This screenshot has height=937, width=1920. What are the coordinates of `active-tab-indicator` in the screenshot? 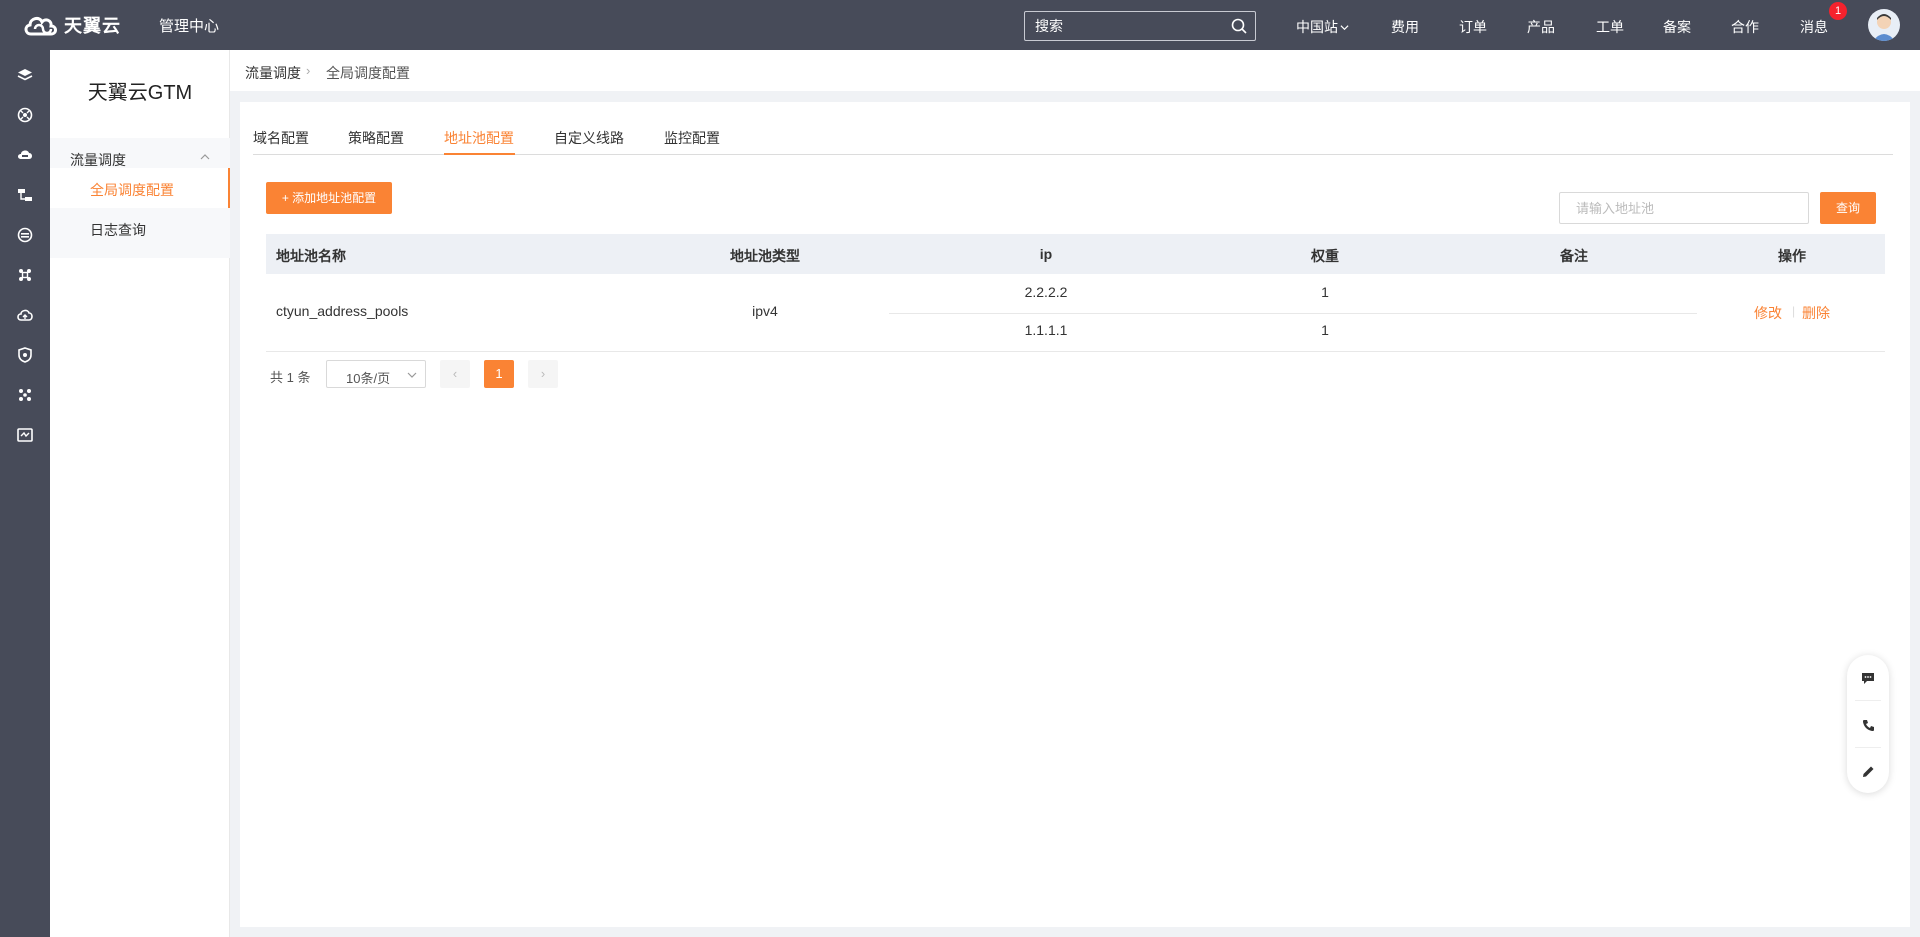 It's located at (479, 154).